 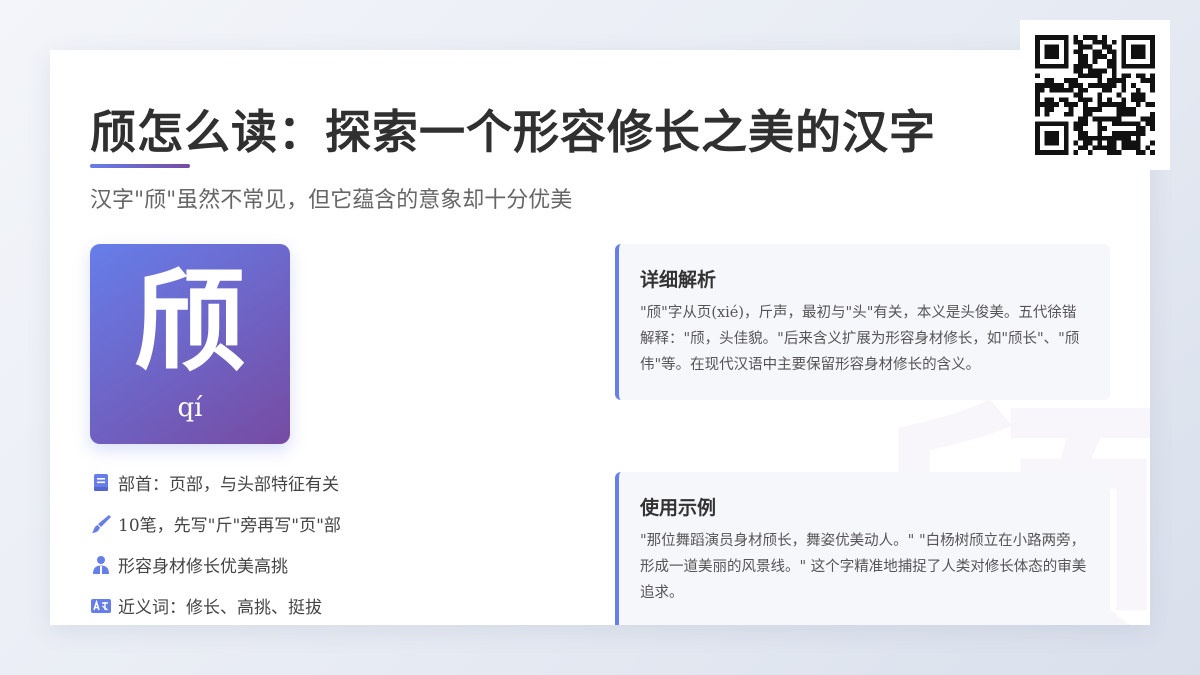 What do you see at coordinates (203, 567) in the screenshot?
I see `feature-text: 形容身材修长优美高挑` at bounding box center [203, 567].